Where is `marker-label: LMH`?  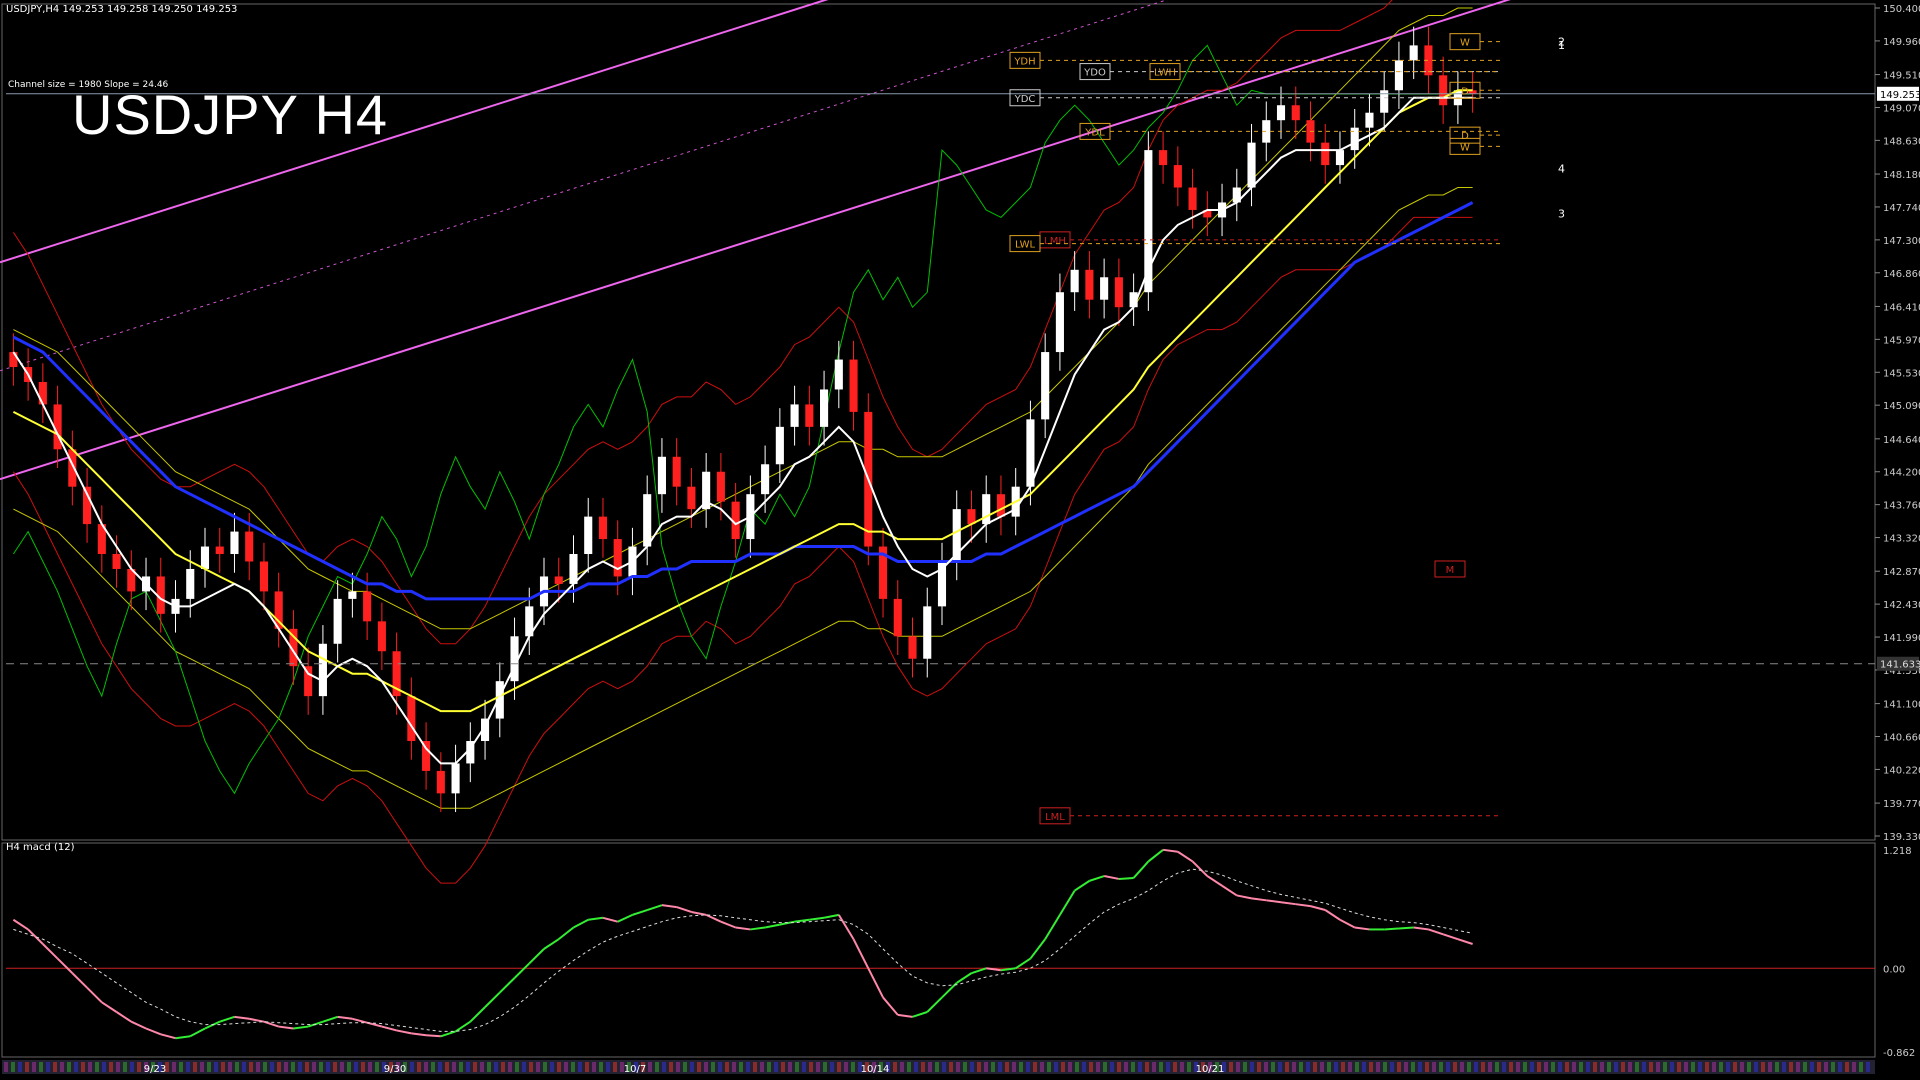
marker-label: LMH is located at coordinates (1055, 241).